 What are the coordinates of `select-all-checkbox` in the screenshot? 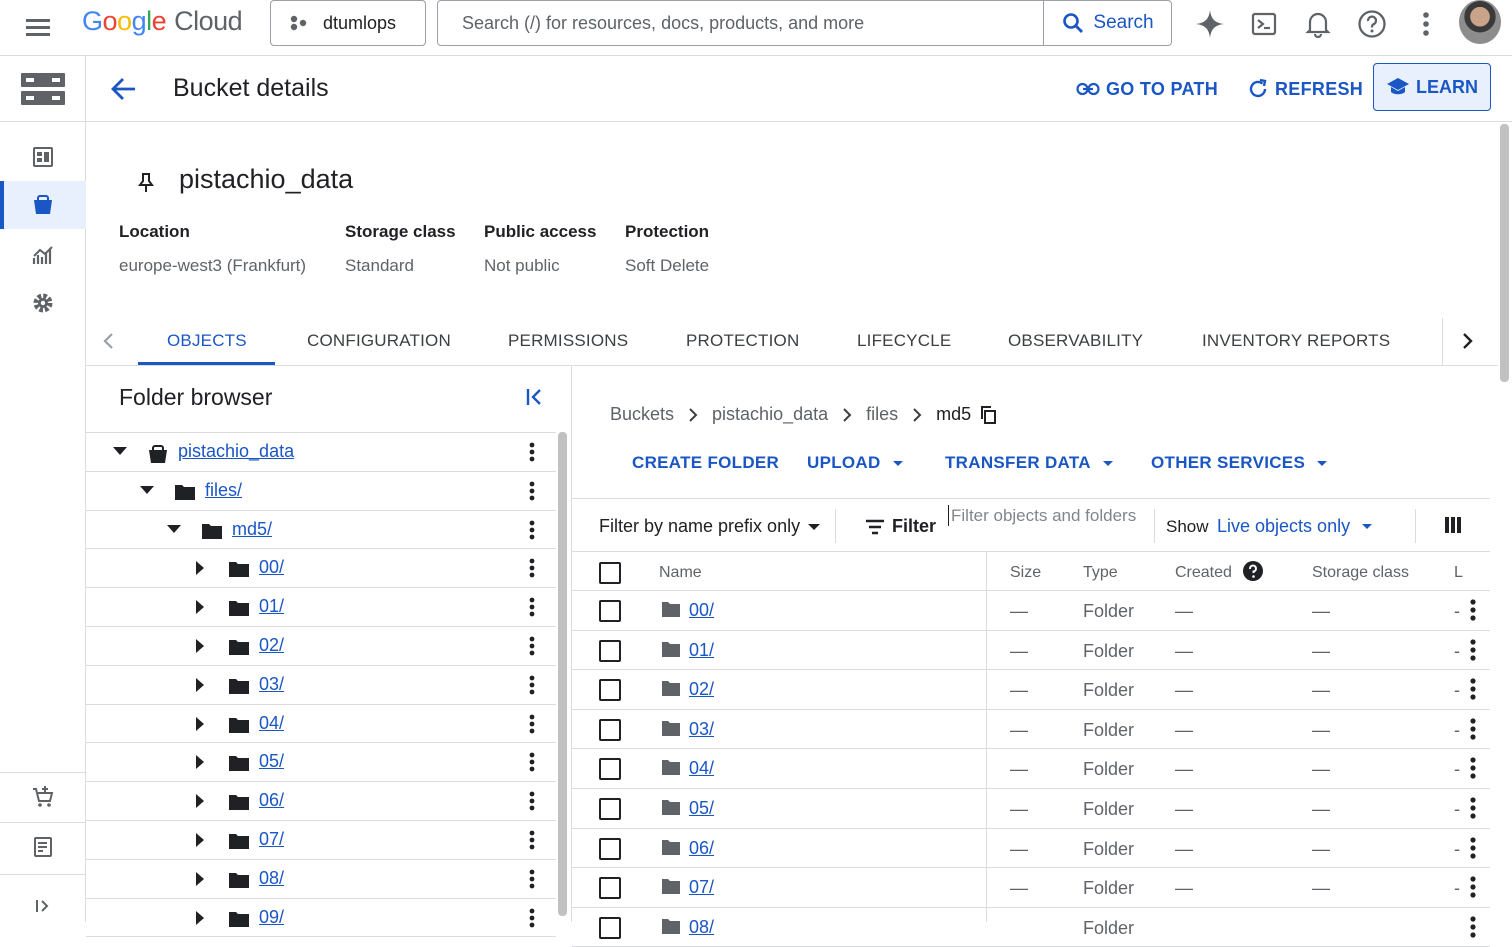 It's located at (610, 573).